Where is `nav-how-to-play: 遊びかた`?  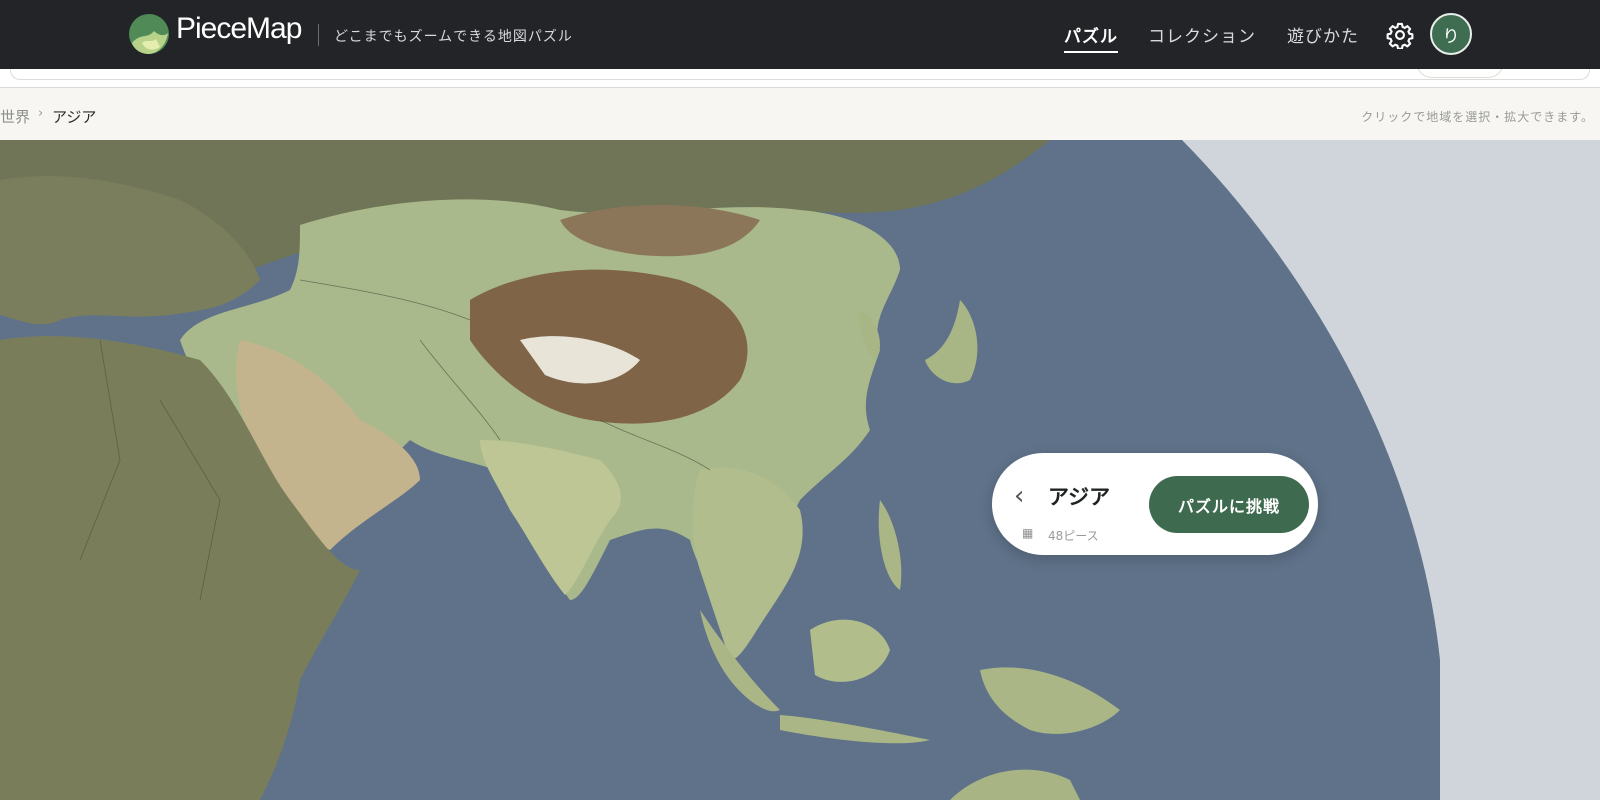
nav-how-to-play: 遊びかた is located at coordinates (1323, 34).